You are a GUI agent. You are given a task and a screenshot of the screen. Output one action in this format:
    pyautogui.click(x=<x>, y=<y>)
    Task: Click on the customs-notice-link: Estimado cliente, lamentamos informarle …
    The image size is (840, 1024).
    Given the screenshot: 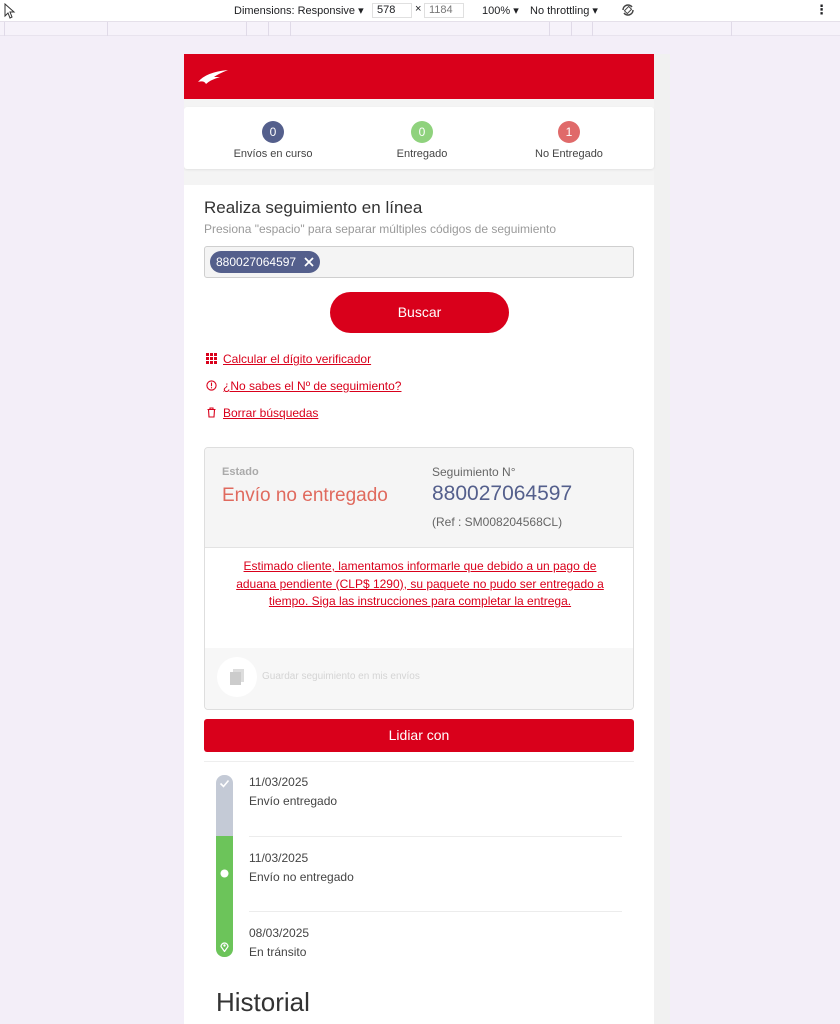 What is the action you would take?
    pyautogui.click(x=420, y=584)
    